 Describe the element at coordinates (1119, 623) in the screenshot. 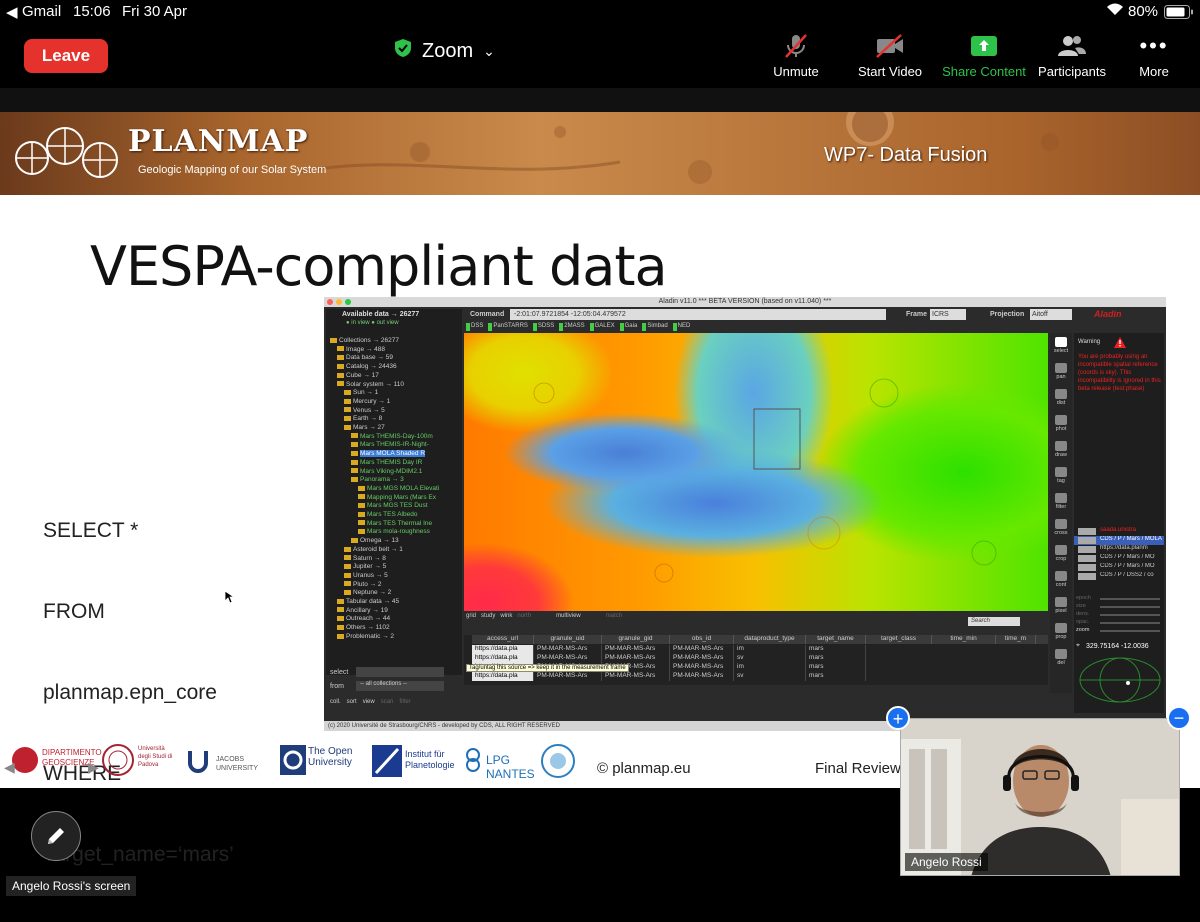

I see `slider-control: opac.` at that location.